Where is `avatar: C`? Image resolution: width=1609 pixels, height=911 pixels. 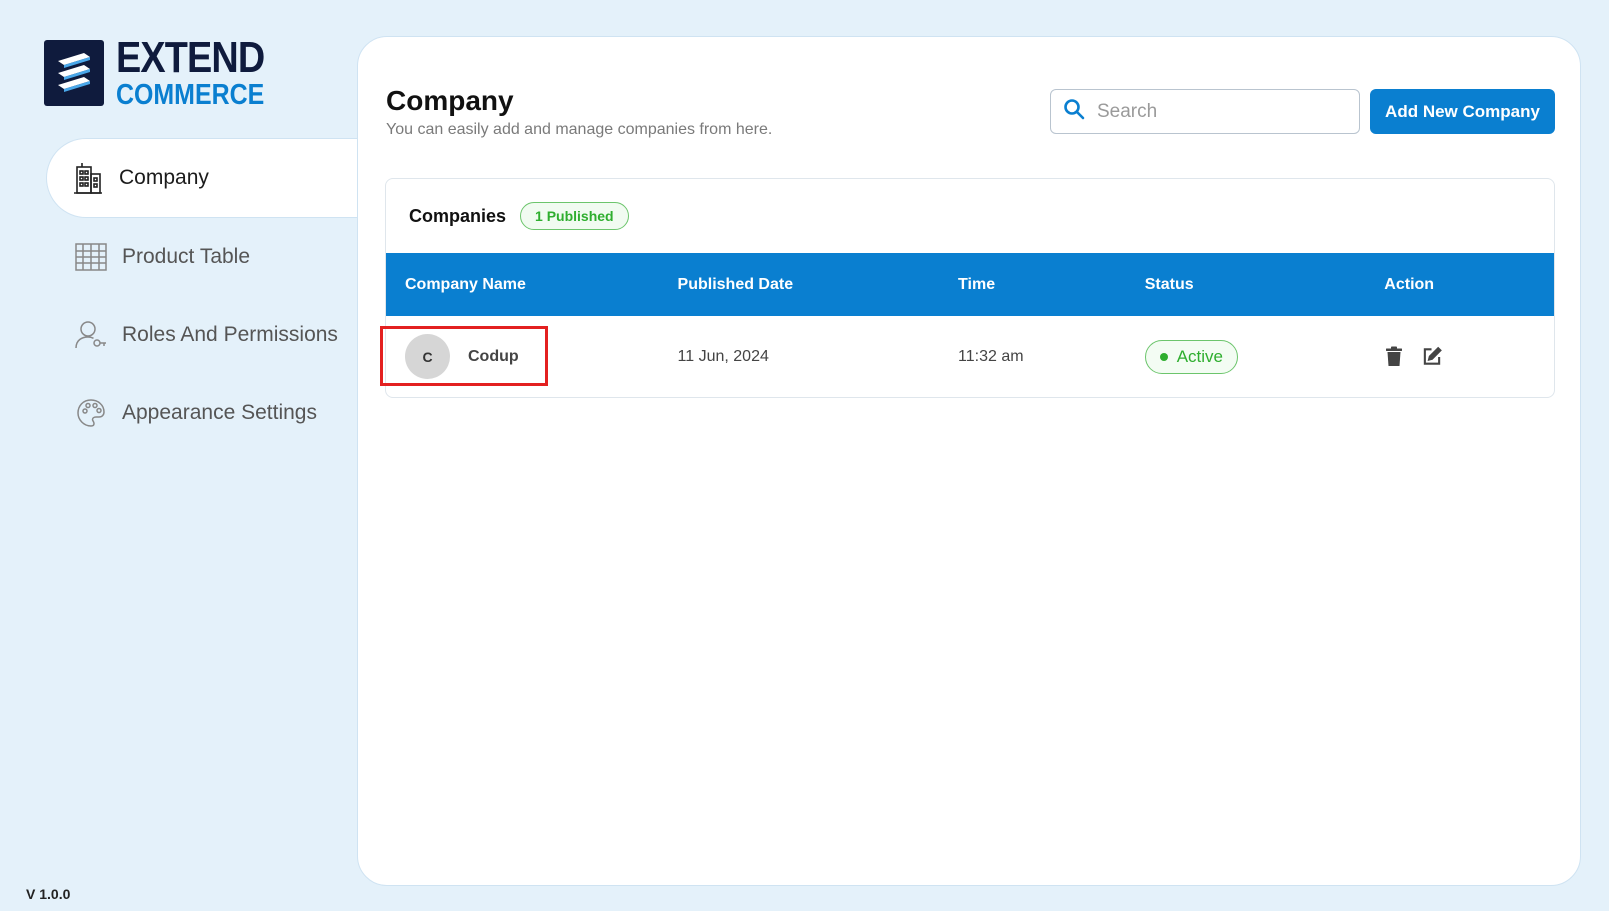 avatar: C is located at coordinates (427, 356).